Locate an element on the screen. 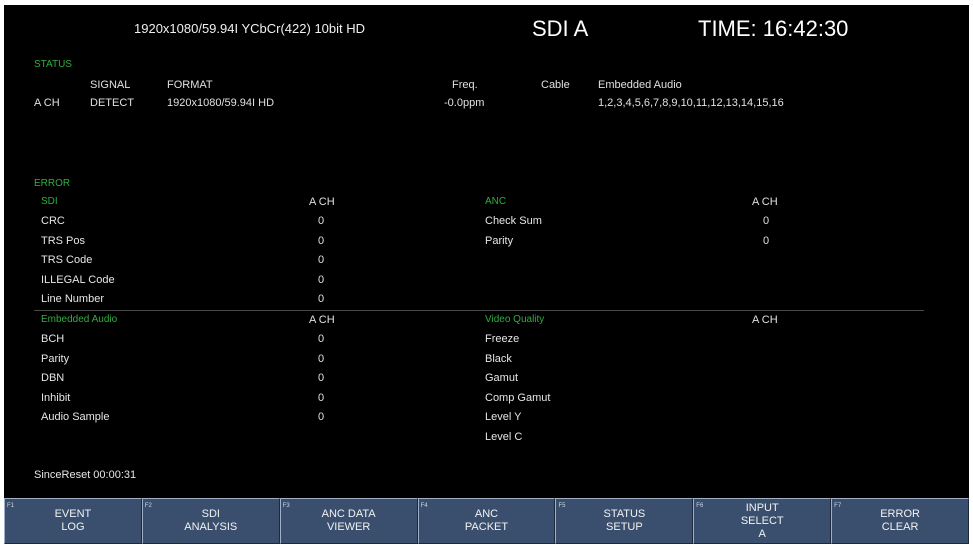  audio-value-parity: 0 is located at coordinates (321, 359).